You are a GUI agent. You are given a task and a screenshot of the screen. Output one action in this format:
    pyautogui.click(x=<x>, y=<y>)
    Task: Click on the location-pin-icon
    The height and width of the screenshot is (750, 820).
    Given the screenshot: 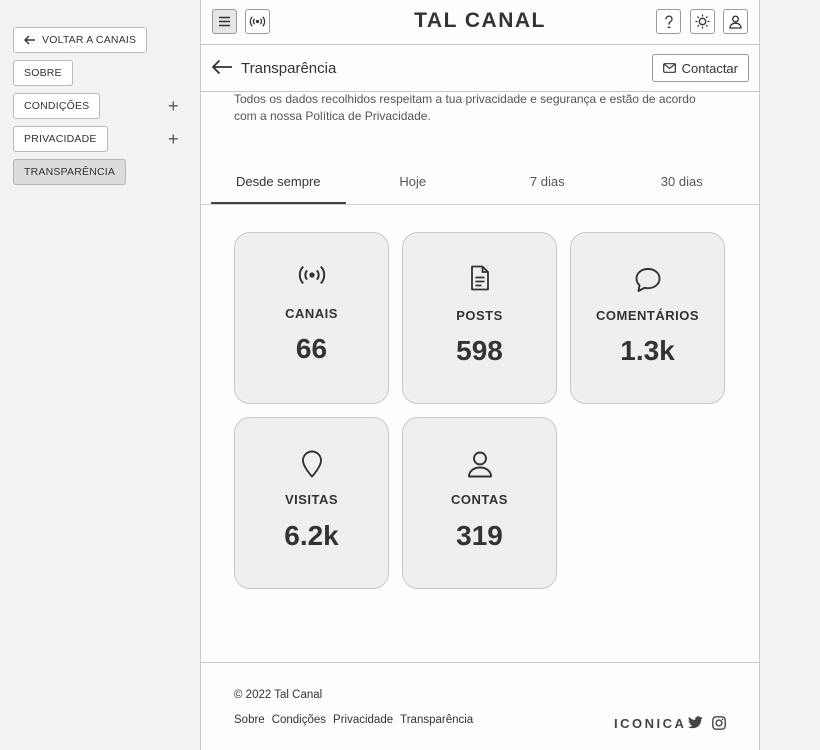 What is the action you would take?
    pyautogui.click(x=311, y=464)
    